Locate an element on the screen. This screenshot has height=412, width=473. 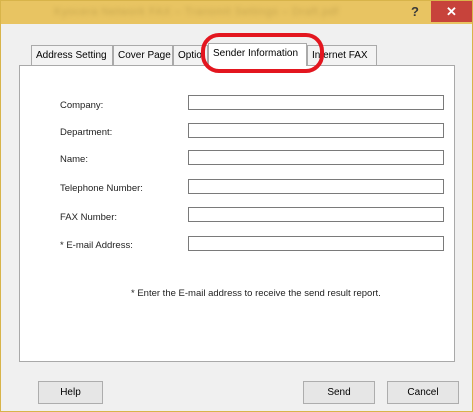
fax-label: FAX Number: is located at coordinates (89, 217).